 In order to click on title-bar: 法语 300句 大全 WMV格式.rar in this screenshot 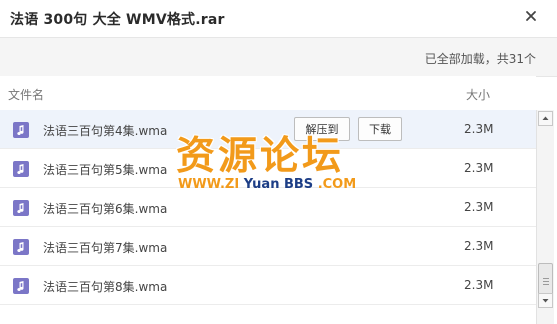, I will do `click(278, 18)`.